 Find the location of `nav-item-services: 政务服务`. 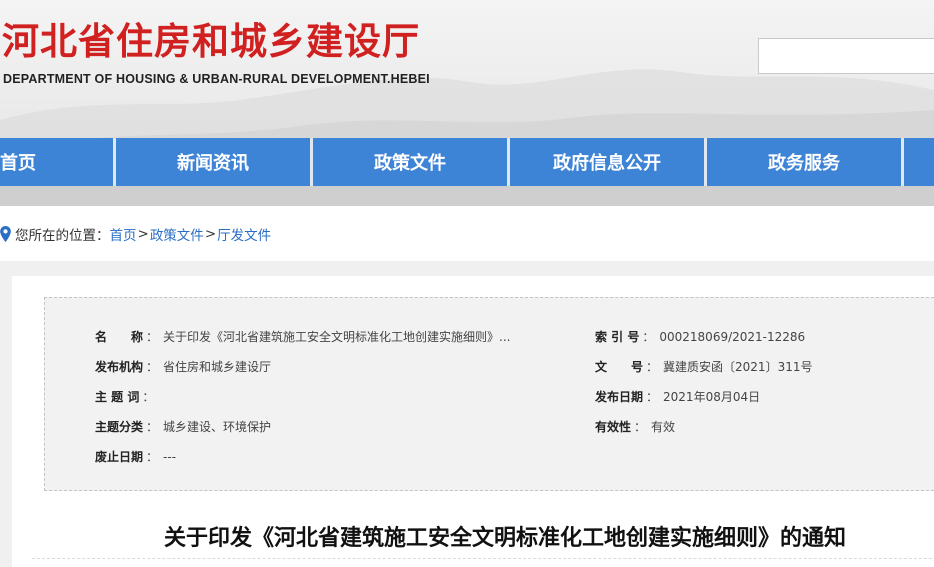

nav-item-services: 政务服务 is located at coordinates (805, 162).